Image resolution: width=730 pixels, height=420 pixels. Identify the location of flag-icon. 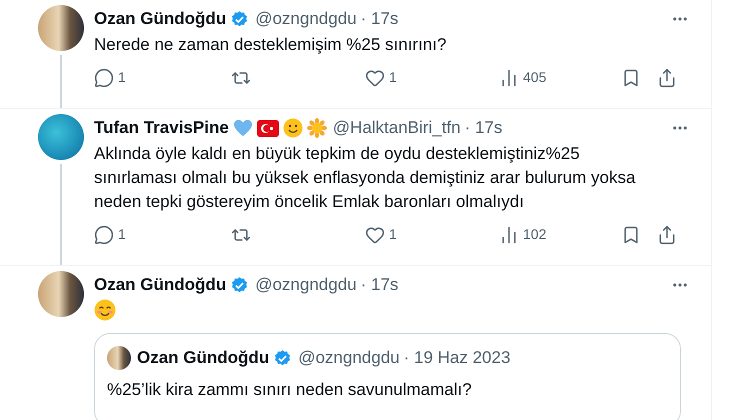
(267, 128).